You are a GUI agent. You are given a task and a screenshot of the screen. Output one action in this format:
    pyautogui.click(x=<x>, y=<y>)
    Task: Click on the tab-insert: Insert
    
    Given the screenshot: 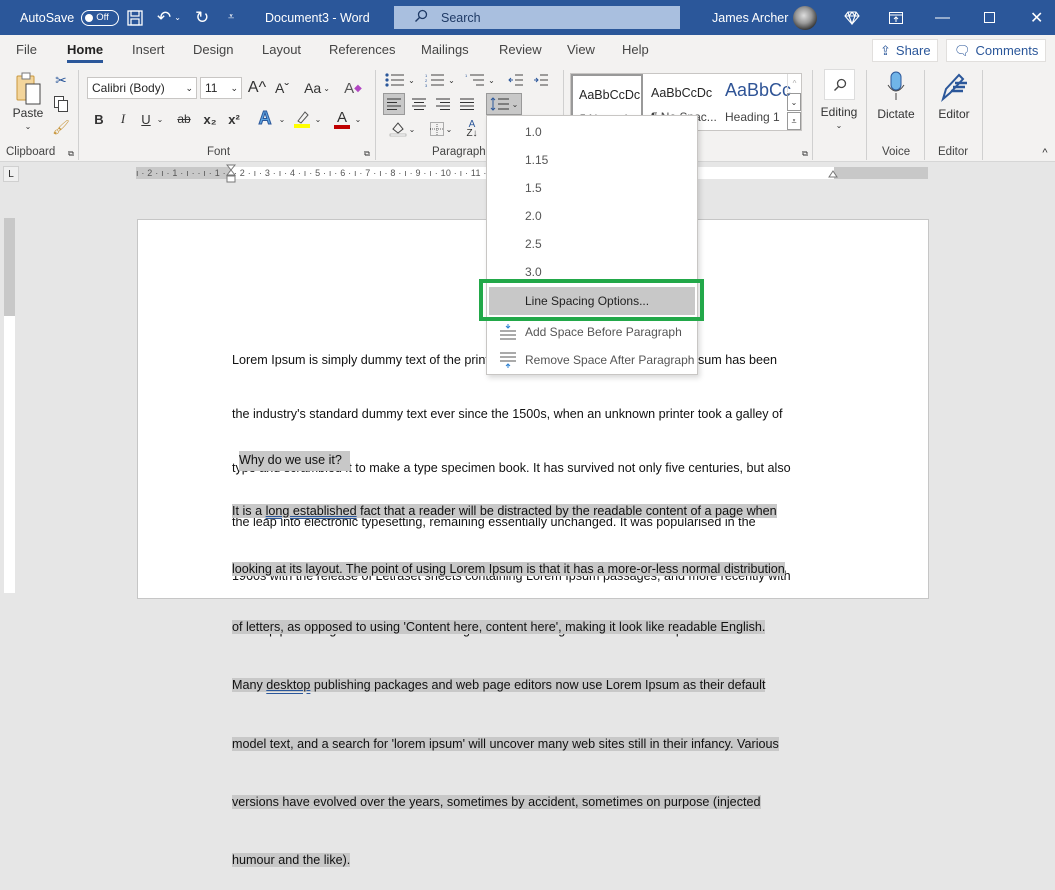 What is the action you would take?
    pyautogui.click(x=148, y=49)
    